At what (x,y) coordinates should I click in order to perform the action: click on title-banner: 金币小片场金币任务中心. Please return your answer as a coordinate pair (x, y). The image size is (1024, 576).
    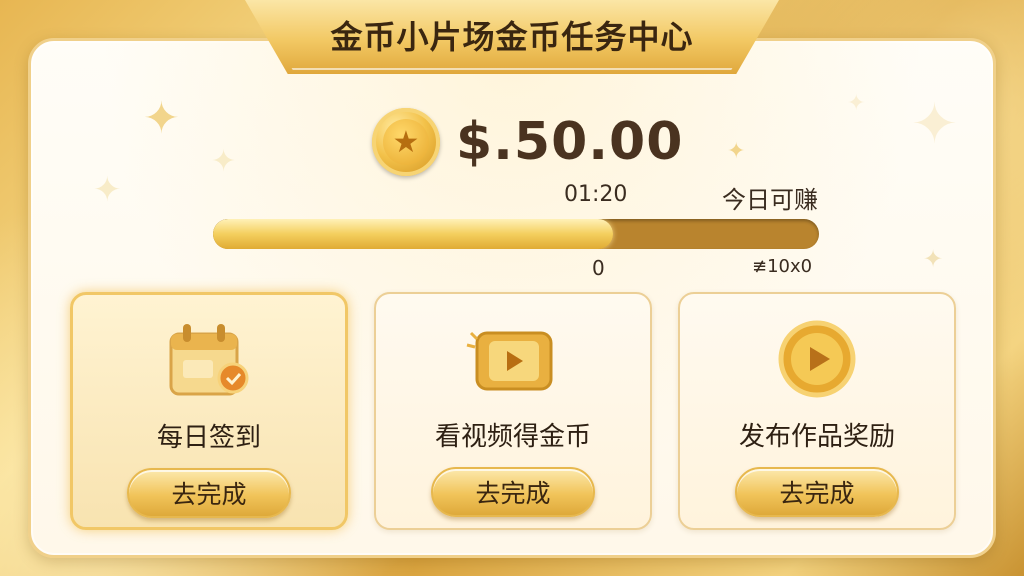
    Looking at the image, I should click on (512, 37).